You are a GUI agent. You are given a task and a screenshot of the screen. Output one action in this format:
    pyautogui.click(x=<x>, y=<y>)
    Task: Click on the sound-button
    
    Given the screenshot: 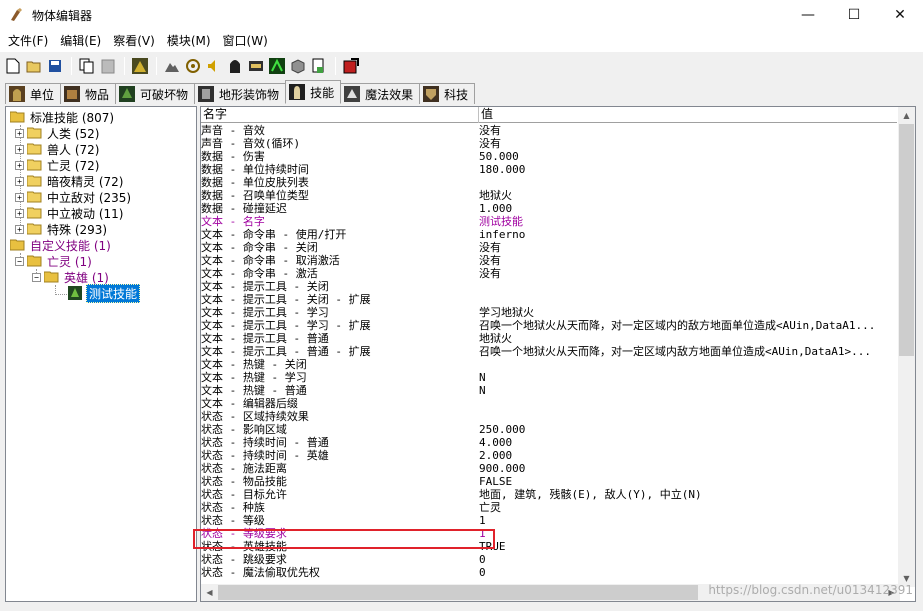 What is the action you would take?
    pyautogui.click(x=214, y=66)
    